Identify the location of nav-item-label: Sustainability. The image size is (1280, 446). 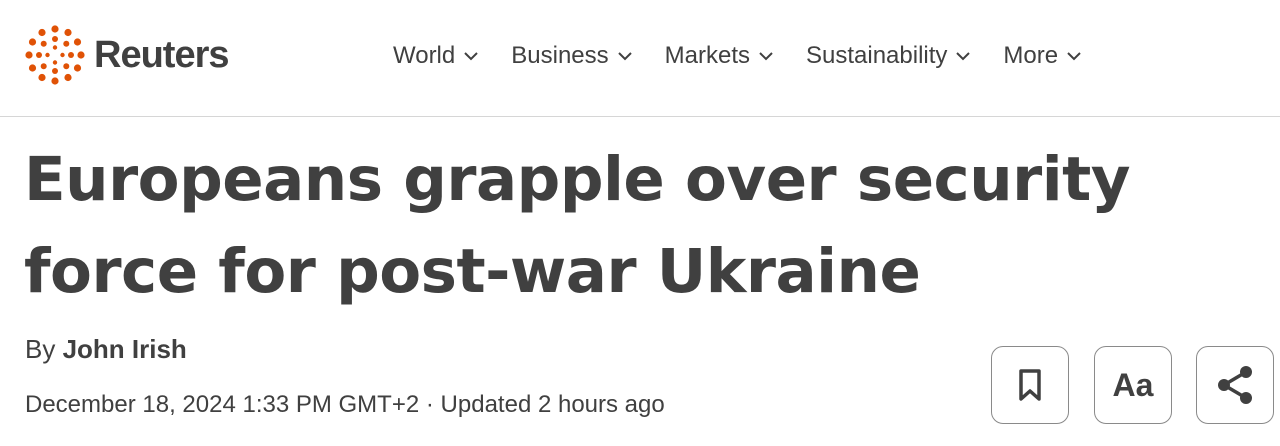
(877, 55).